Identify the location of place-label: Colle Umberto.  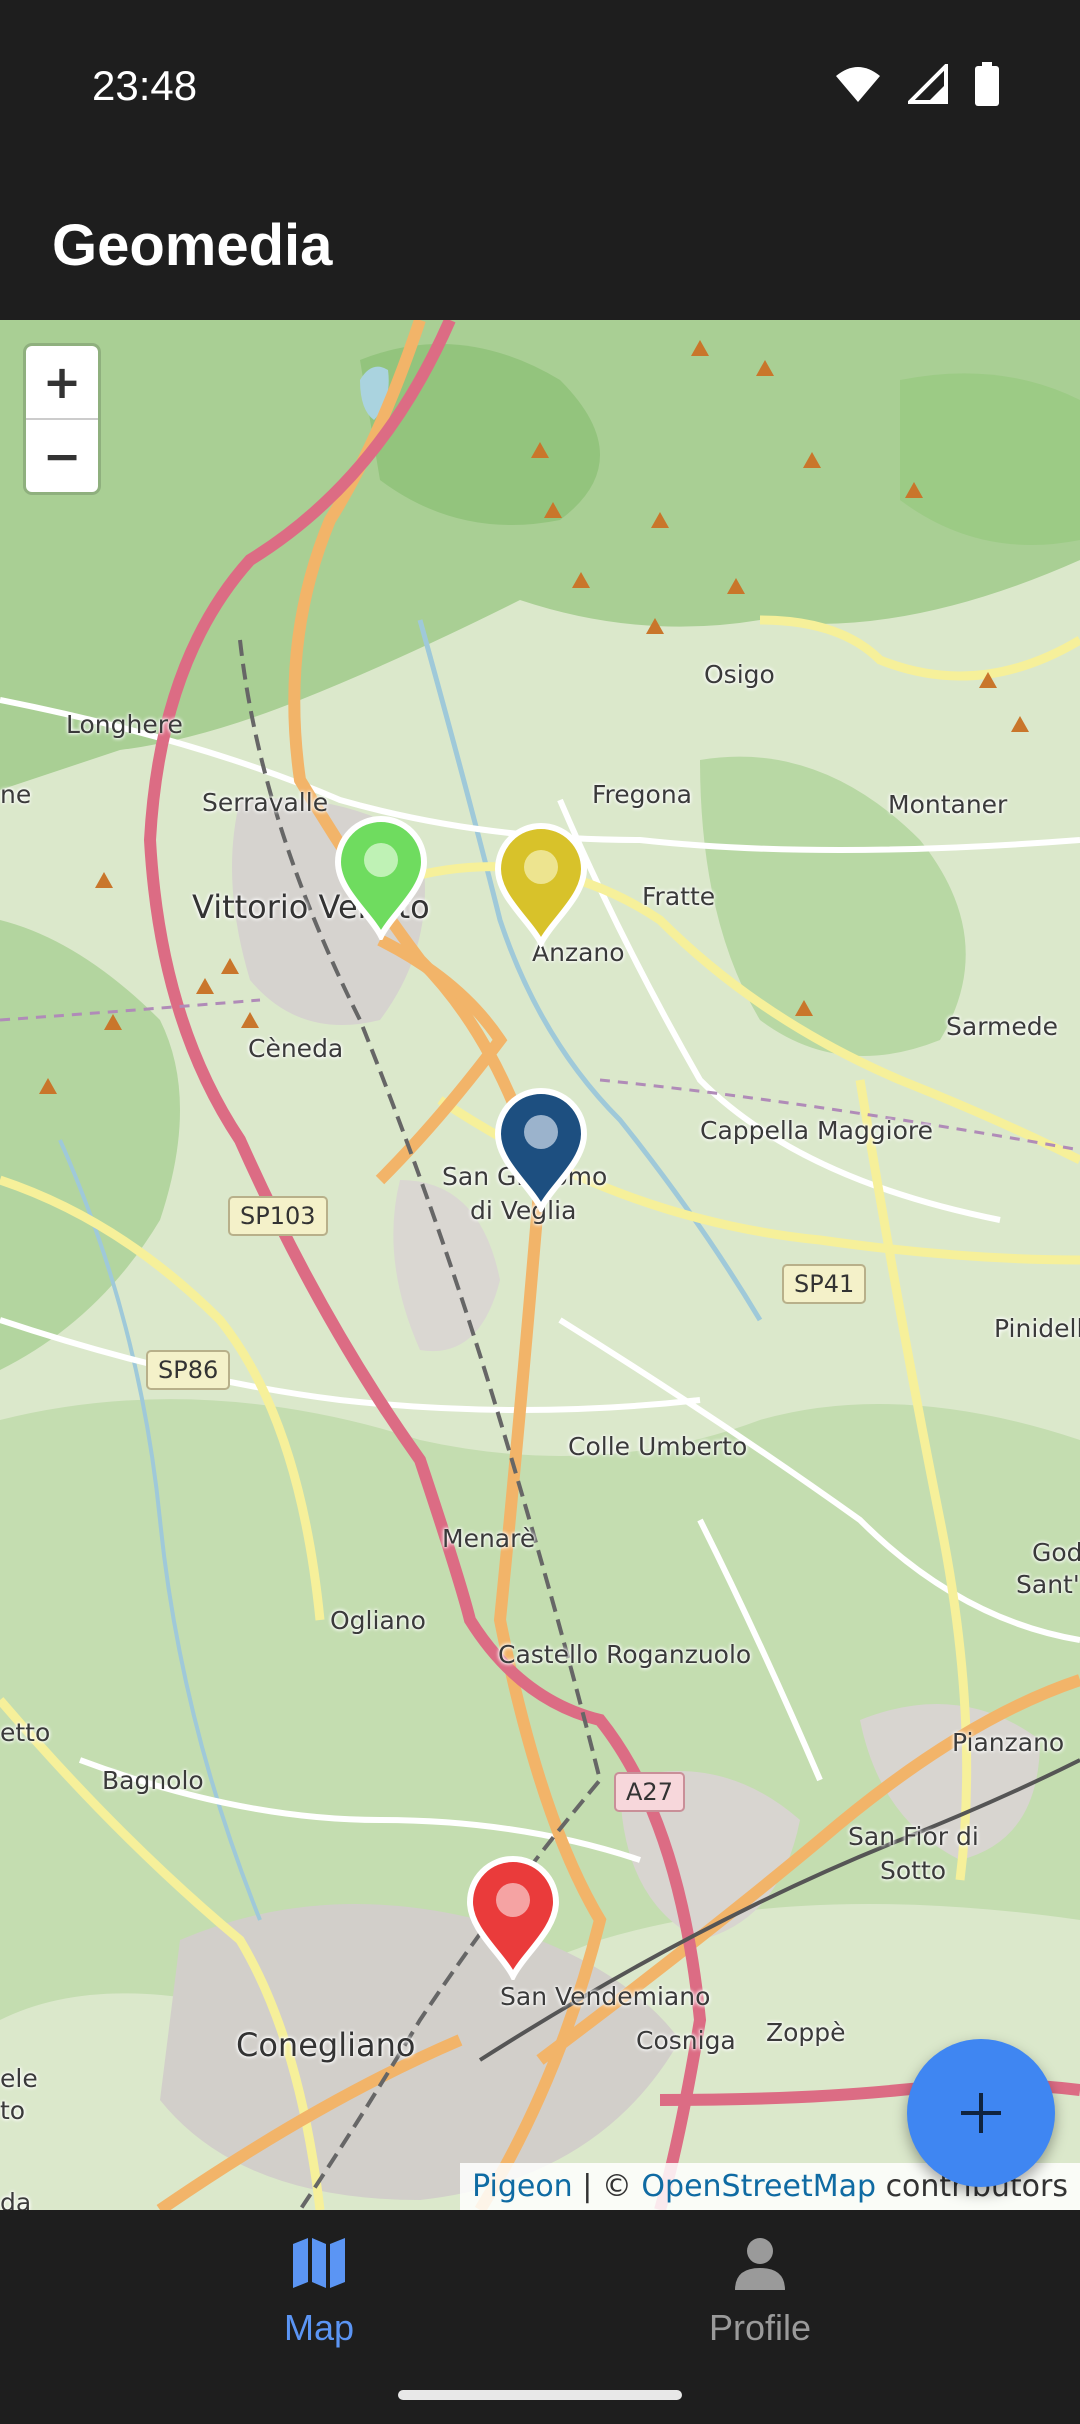
(658, 1446).